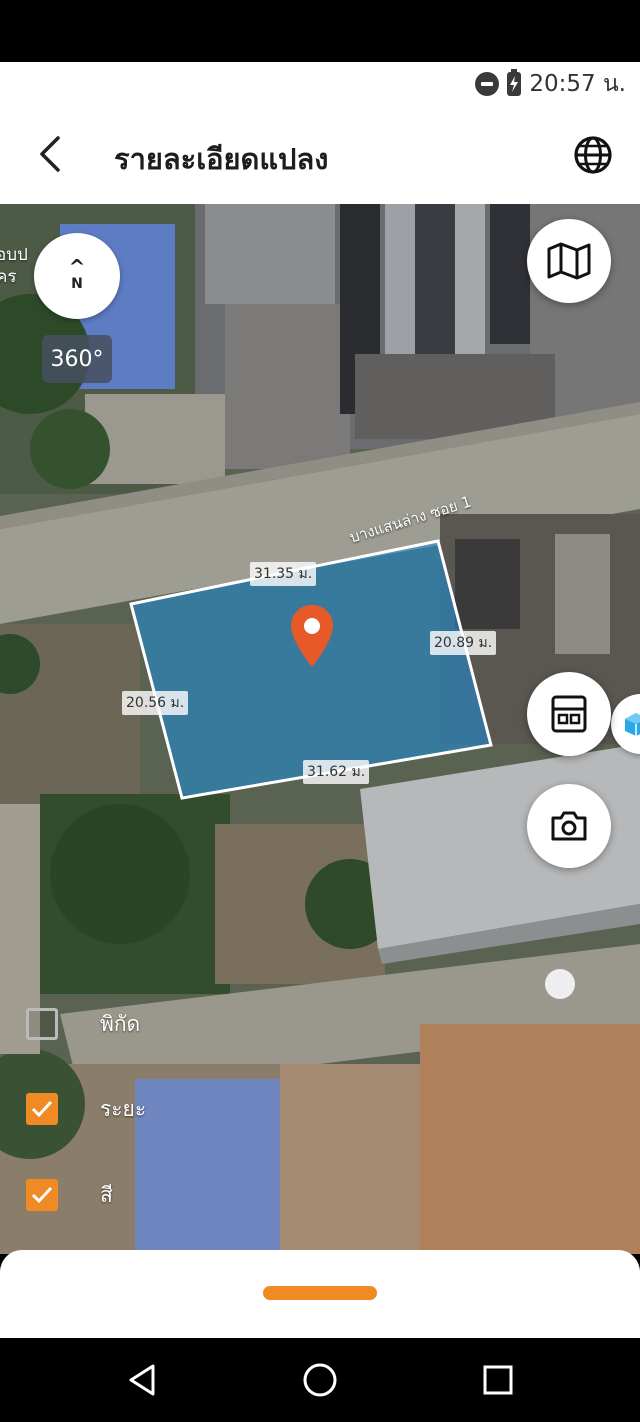 The width and height of the screenshot is (640, 1422). Describe the element at coordinates (106, 1194) in the screenshot. I see `color-label: สี` at that location.